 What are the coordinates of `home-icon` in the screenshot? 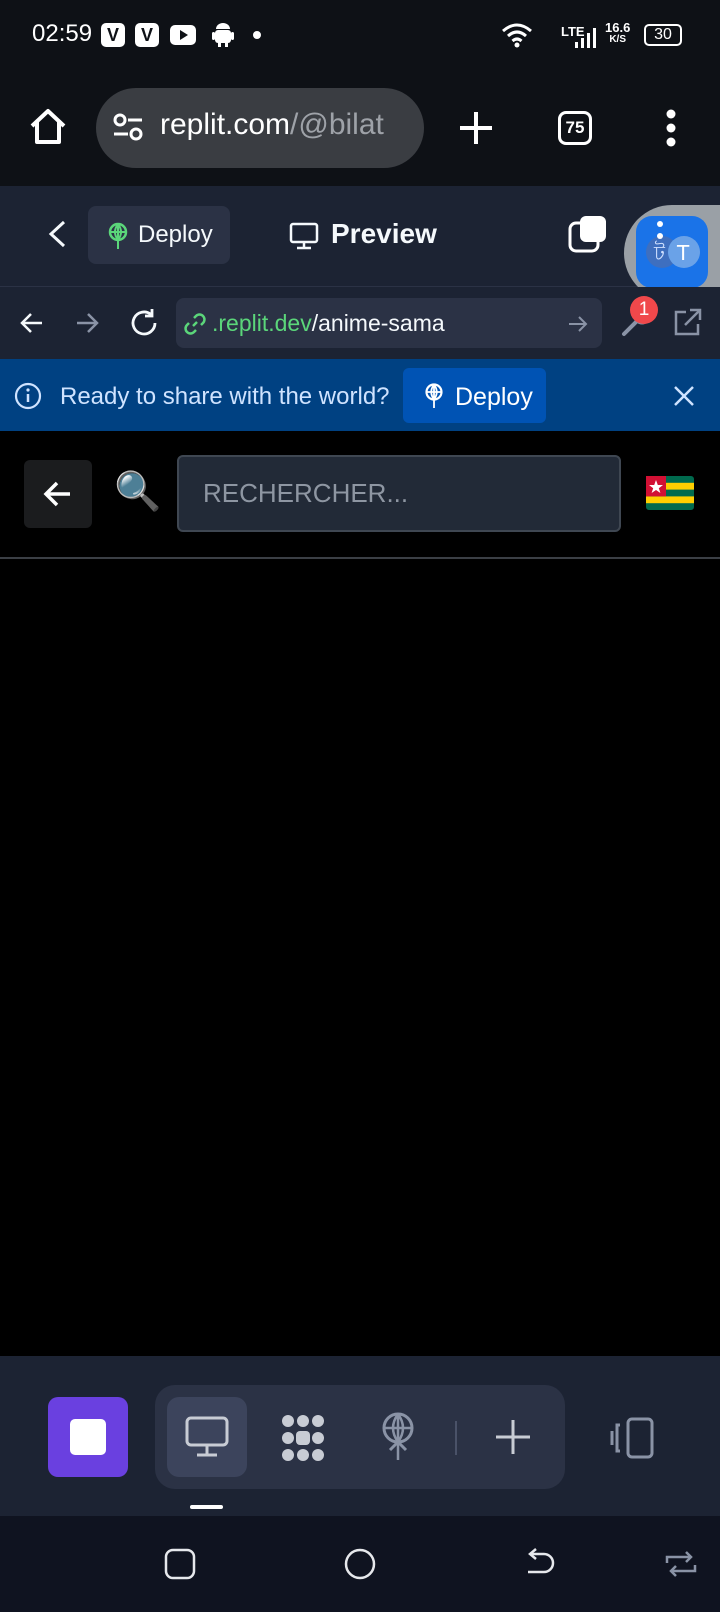 It's located at (48, 128).